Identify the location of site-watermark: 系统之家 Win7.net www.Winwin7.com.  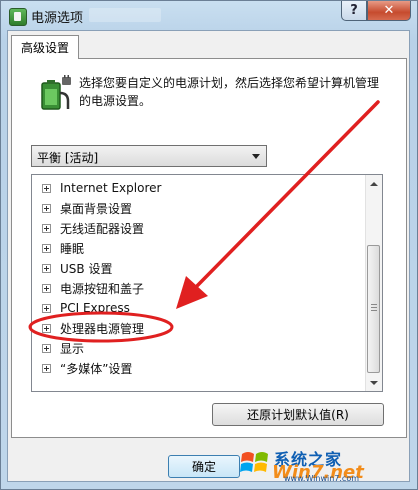
(326, 465).